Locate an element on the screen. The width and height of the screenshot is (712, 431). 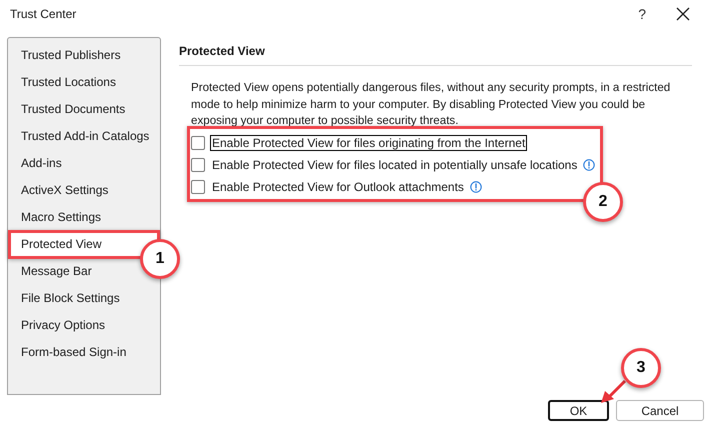
step-number-badge: 1 is located at coordinates (160, 259).